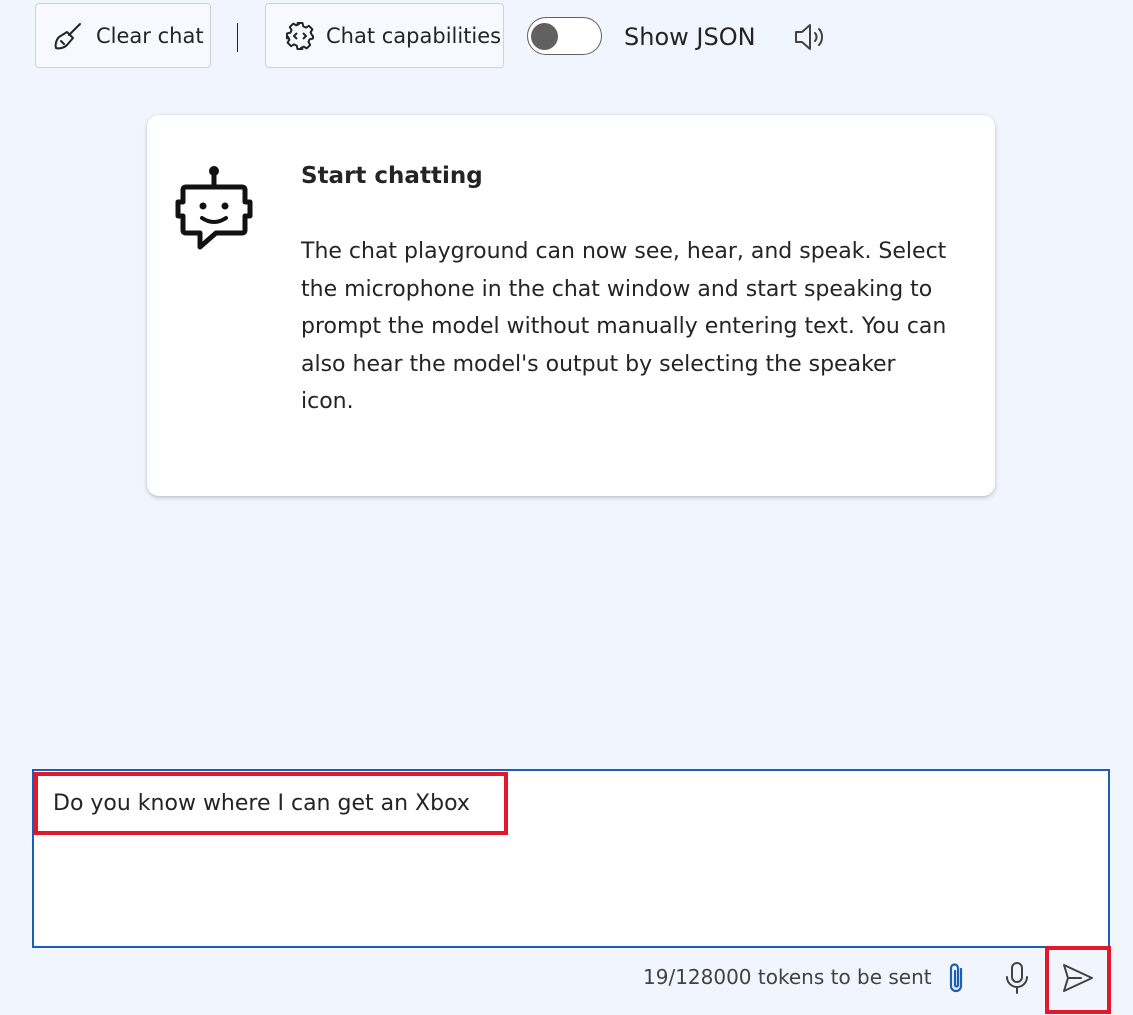  I want to click on token-count-status: 19/128000 tokens to be sent, so click(787, 977).